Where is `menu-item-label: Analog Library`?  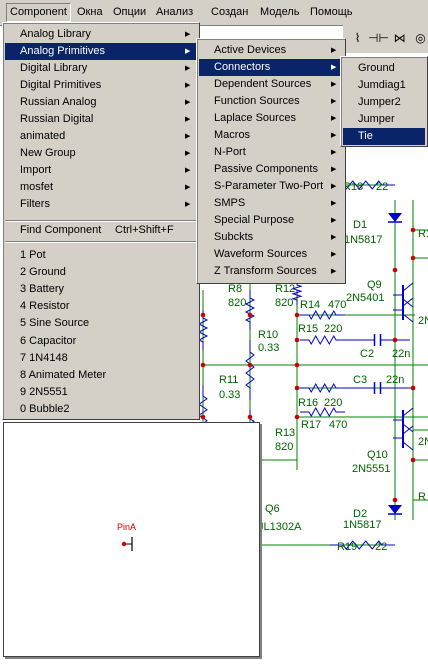
menu-item-label: Analog Library is located at coordinates (55, 34).